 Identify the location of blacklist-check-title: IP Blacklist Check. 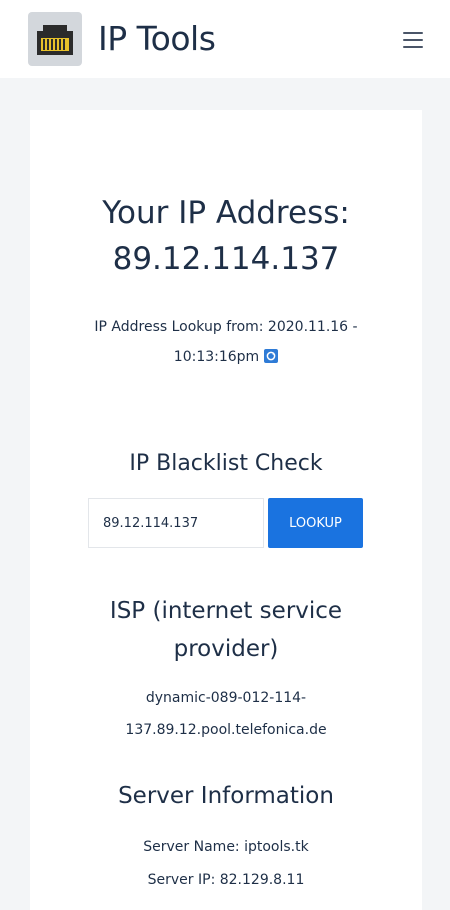
(226, 463).